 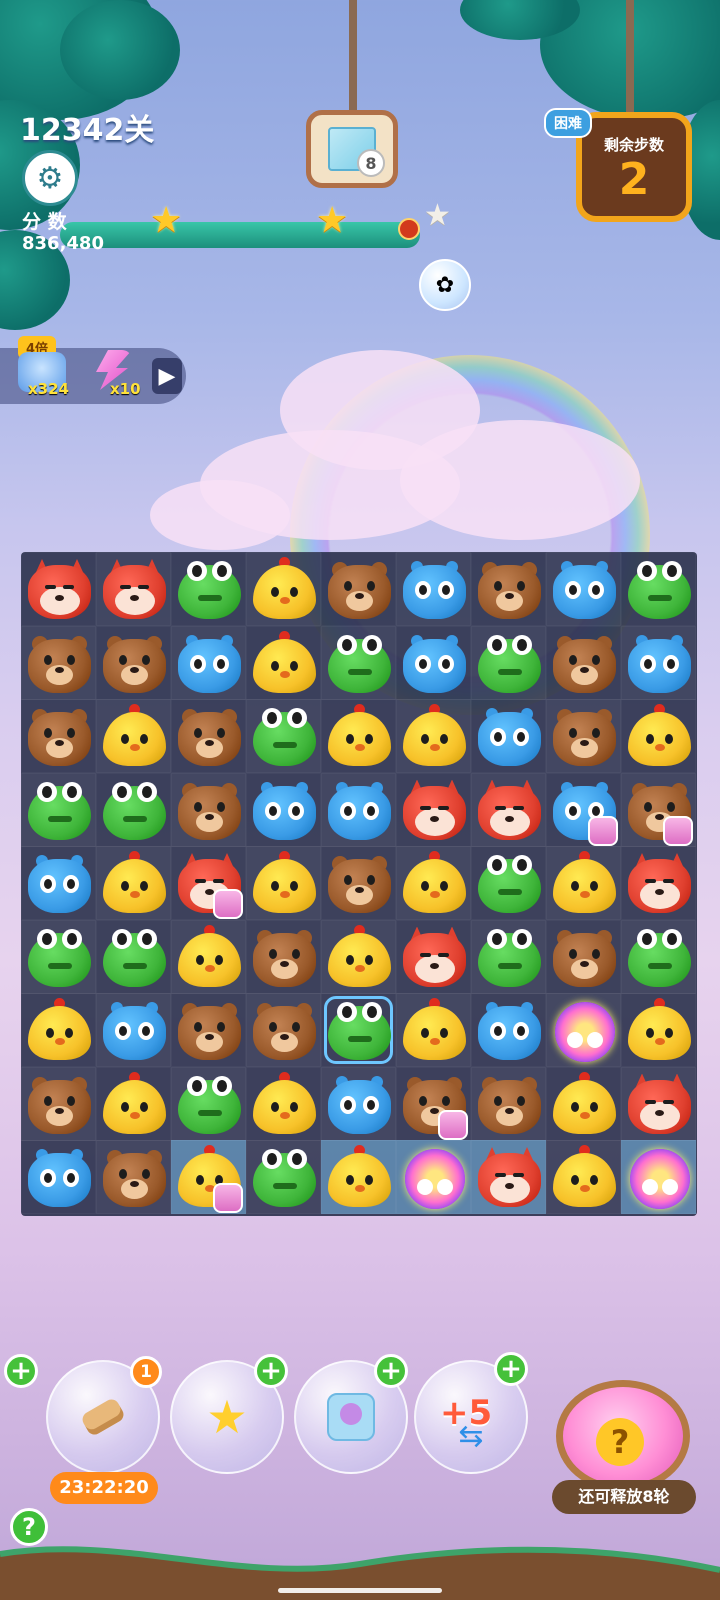 What do you see at coordinates (511, 1369) in the screenshot?
I see `add-moves-button: +` at bounding box center [511, 1369].